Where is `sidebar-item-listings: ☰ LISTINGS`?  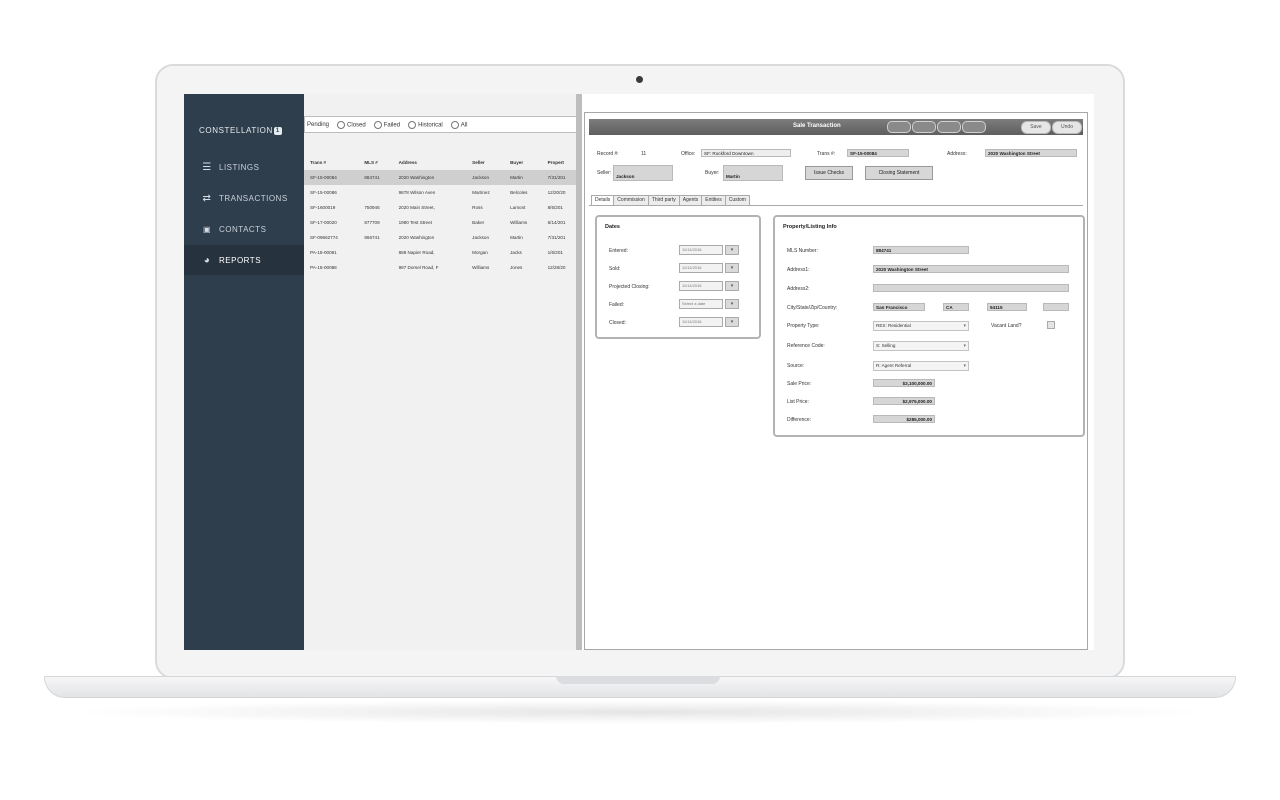
sidebar-item-listings: ☰ LISTINGS is located at coordinates (244, 167).